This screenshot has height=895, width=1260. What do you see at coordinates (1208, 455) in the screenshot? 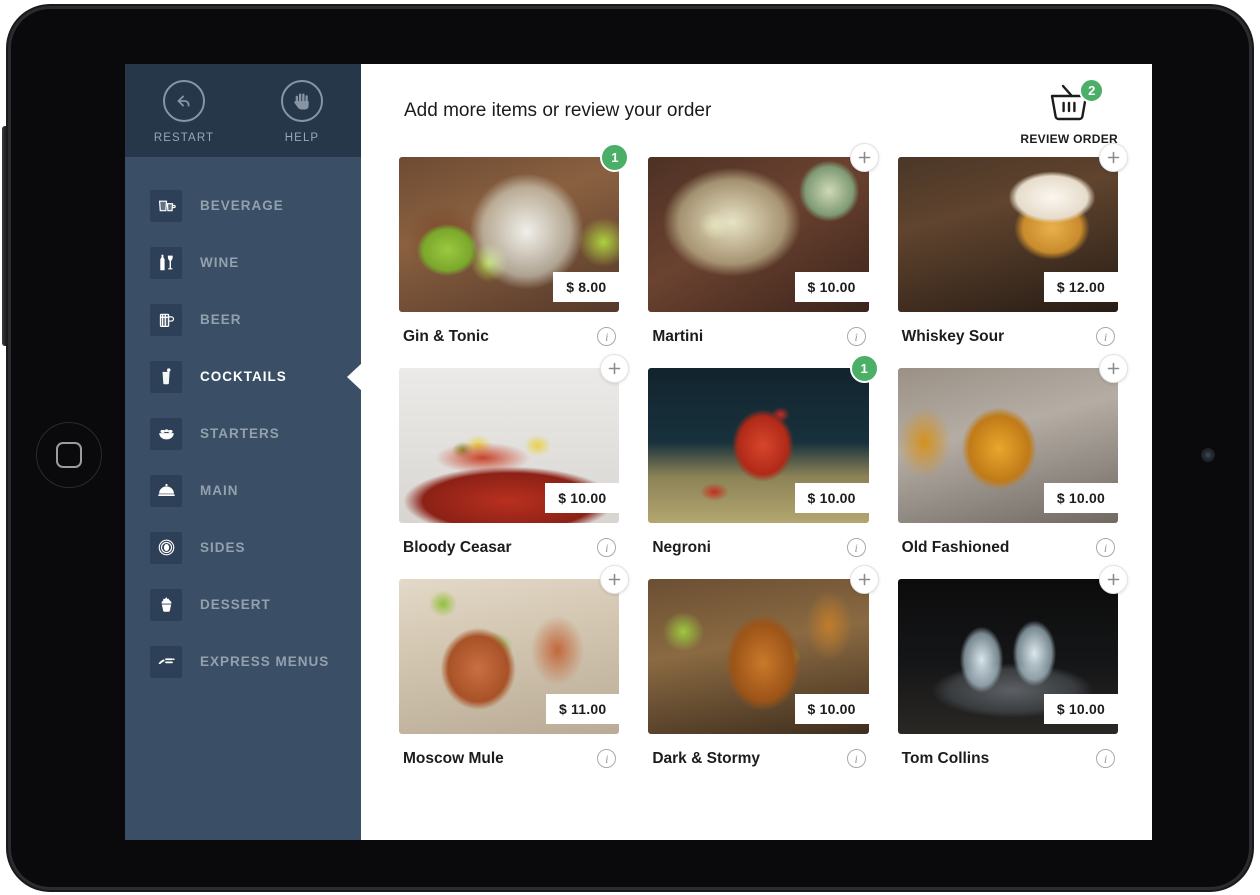
I see `front-camera-icon` at bounding box center [1208, 455].